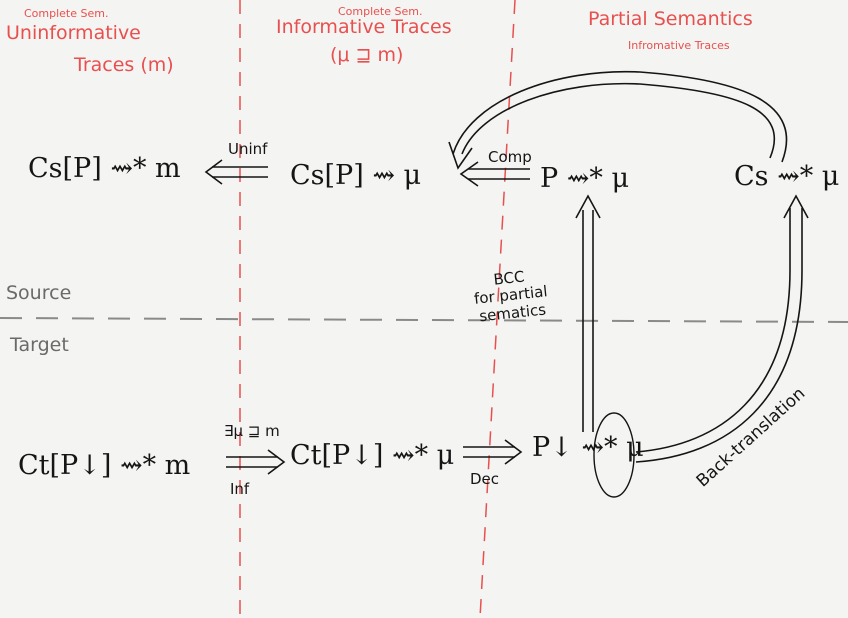 This screenshot has width=848, height=618. Describe the element at coordinates (510, 157) in the screenshot. I see `comp-label: Comp` at that location.